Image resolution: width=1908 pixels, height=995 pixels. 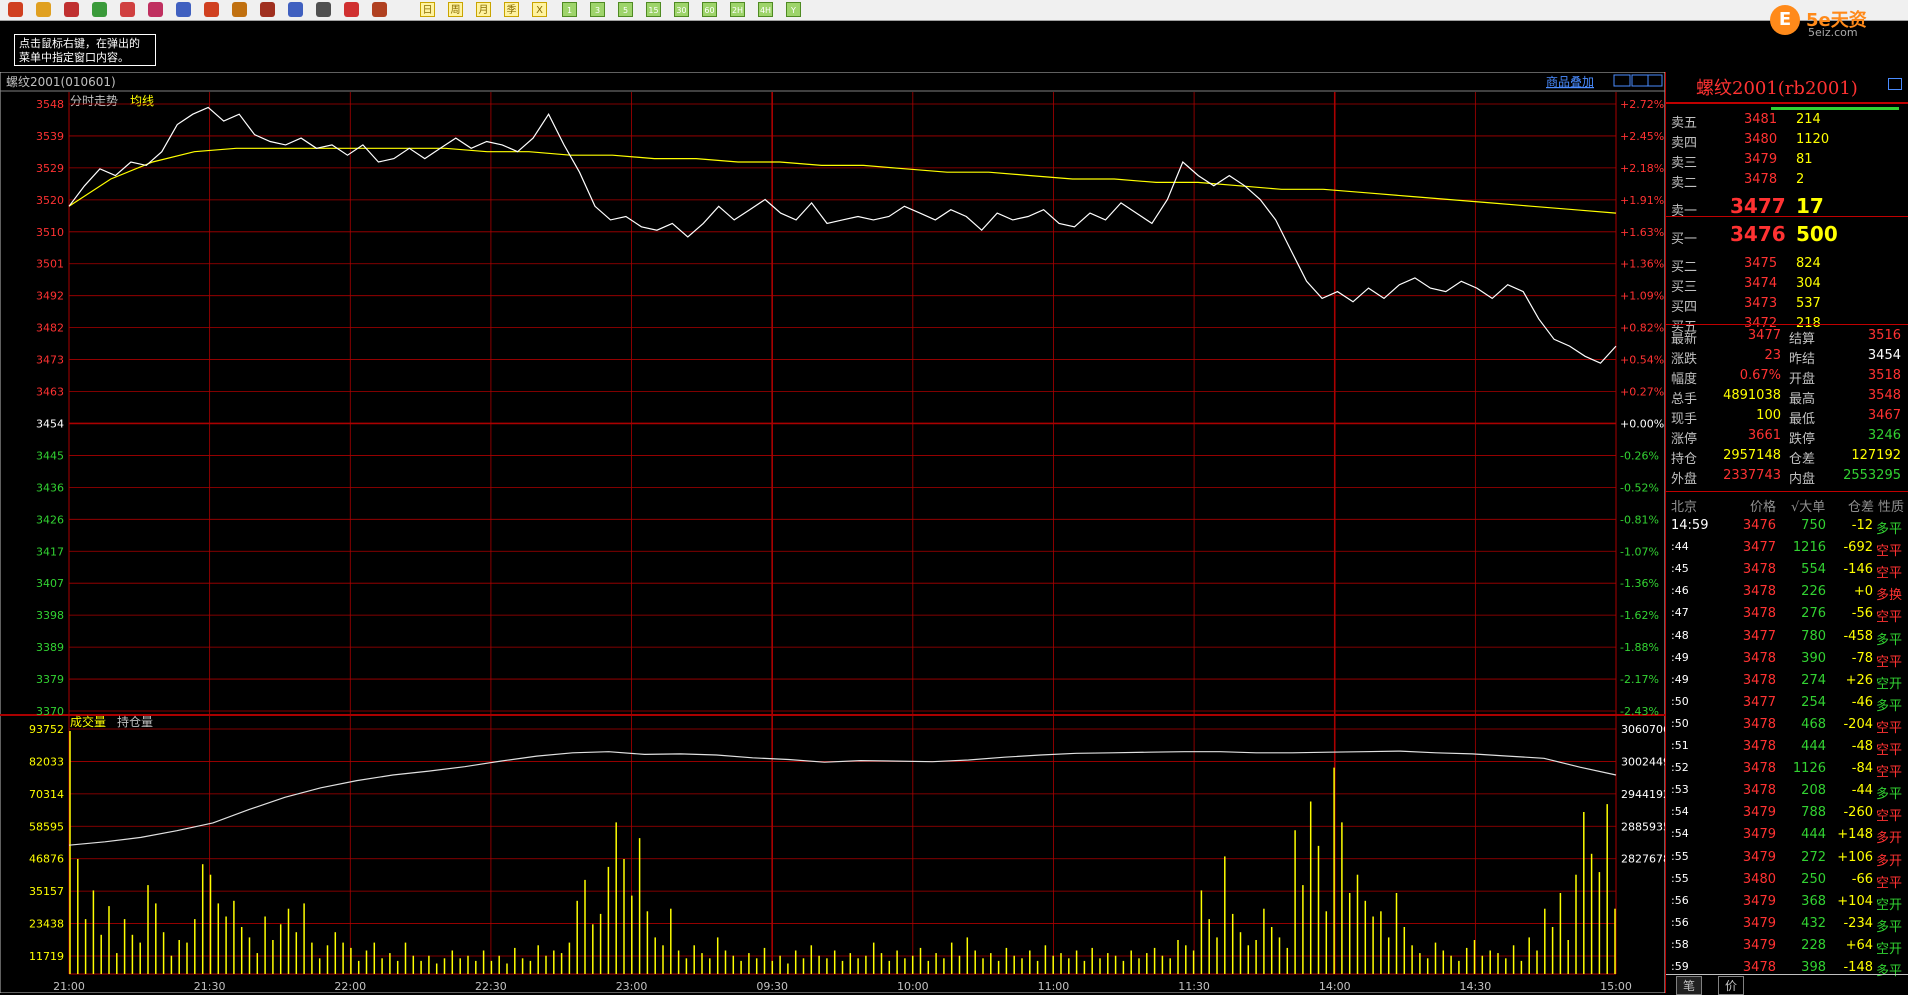 I want to click on tick-time: :46, so click(x=1680, y=591).